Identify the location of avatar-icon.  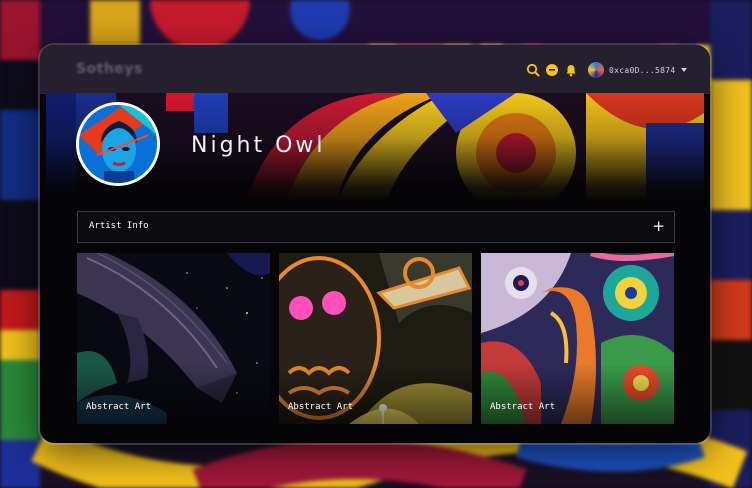
(596, 70).